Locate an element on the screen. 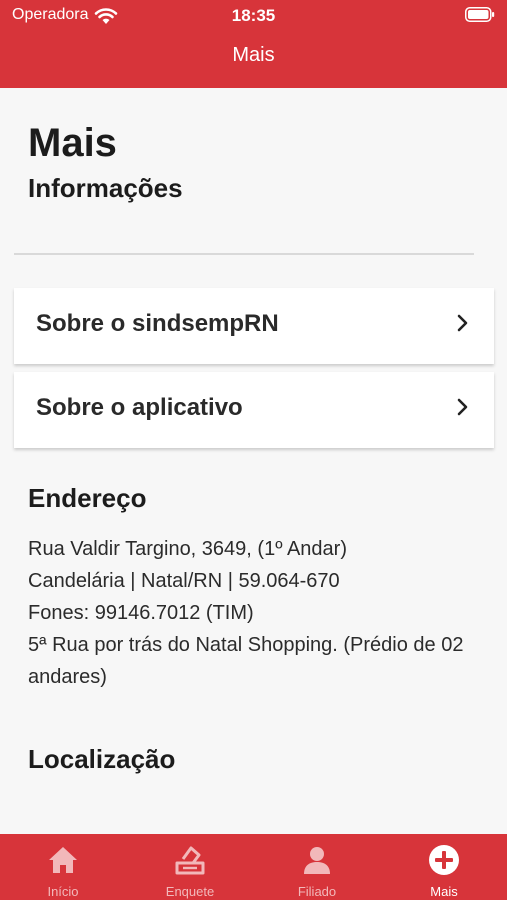 The height and width of the screenshot is (900, 507). address-line: Rua Valdir Targino, 3649, (1º Andar) is located at coordinates (187, 549).